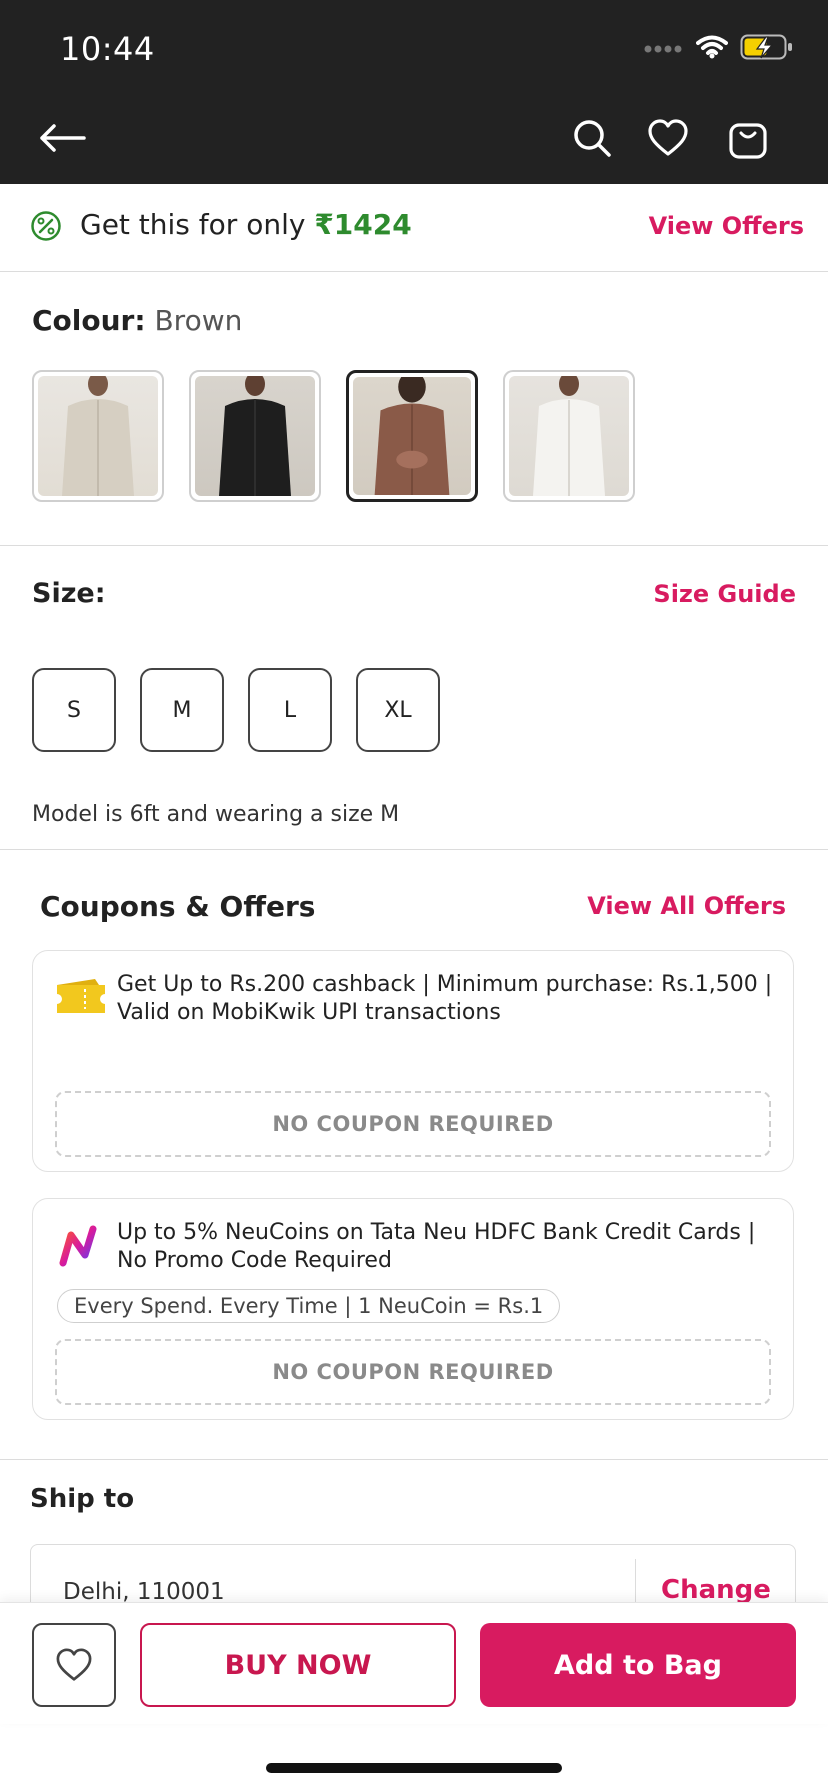 This screenshot has height=1792, width=828. I want to click on home-indicator, so click(414, 1768).